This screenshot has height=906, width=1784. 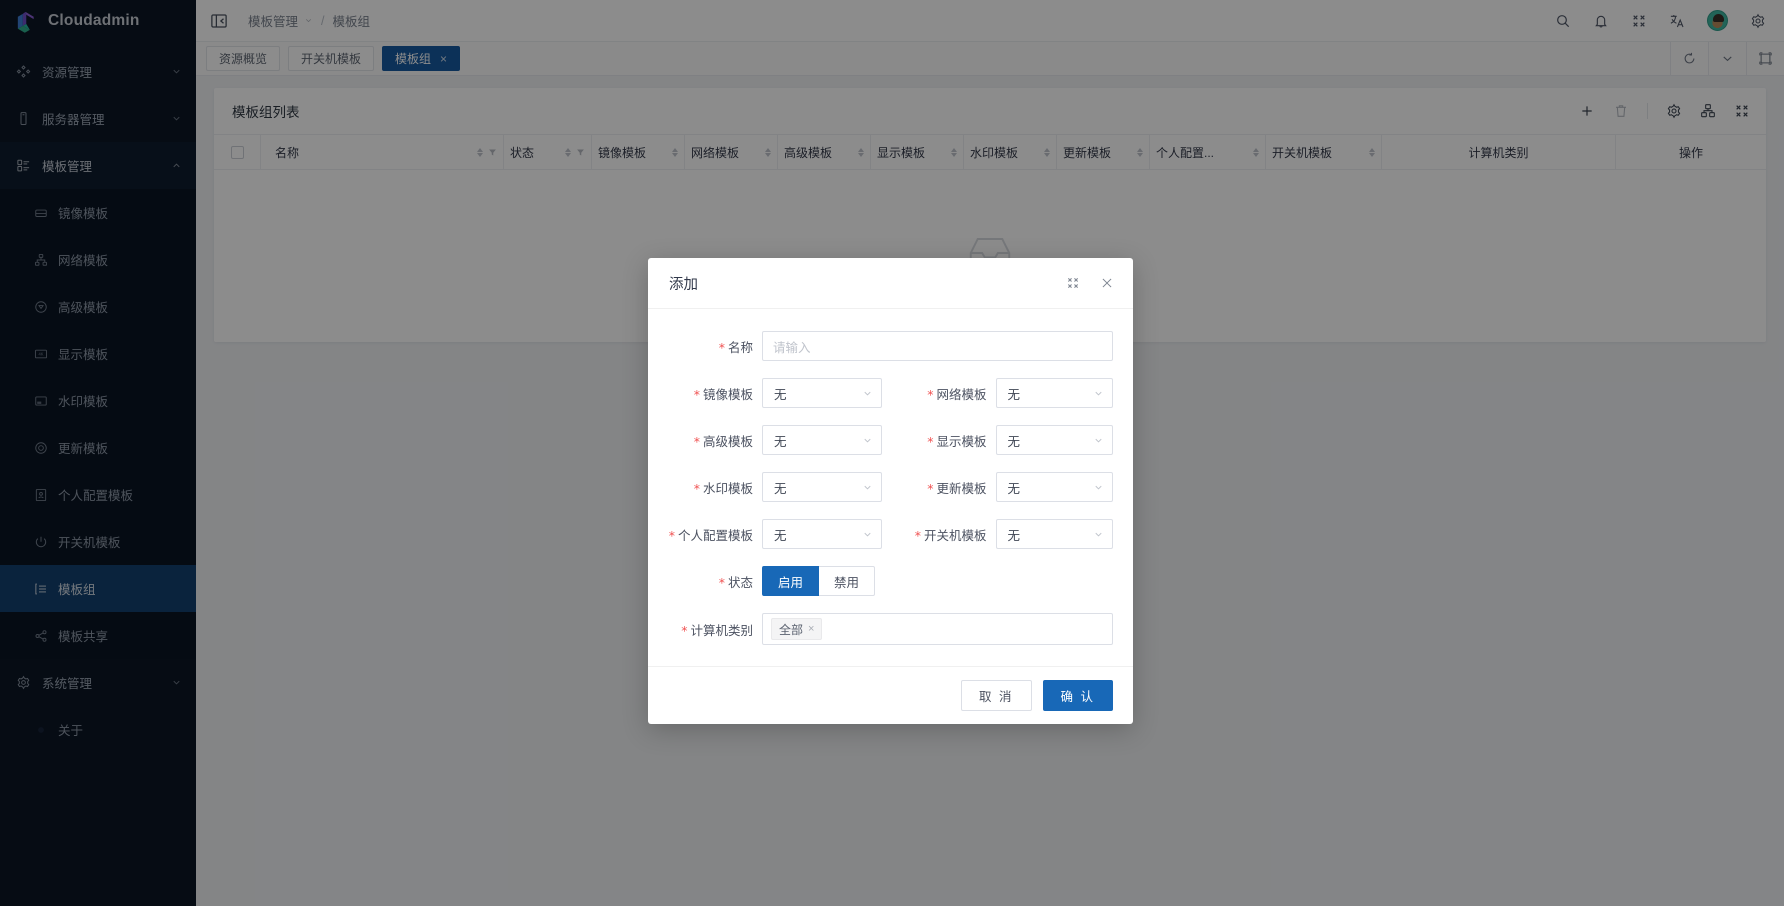 I want to click on dialog-footer: 取 消 确 认, so click(x=890, y=695).